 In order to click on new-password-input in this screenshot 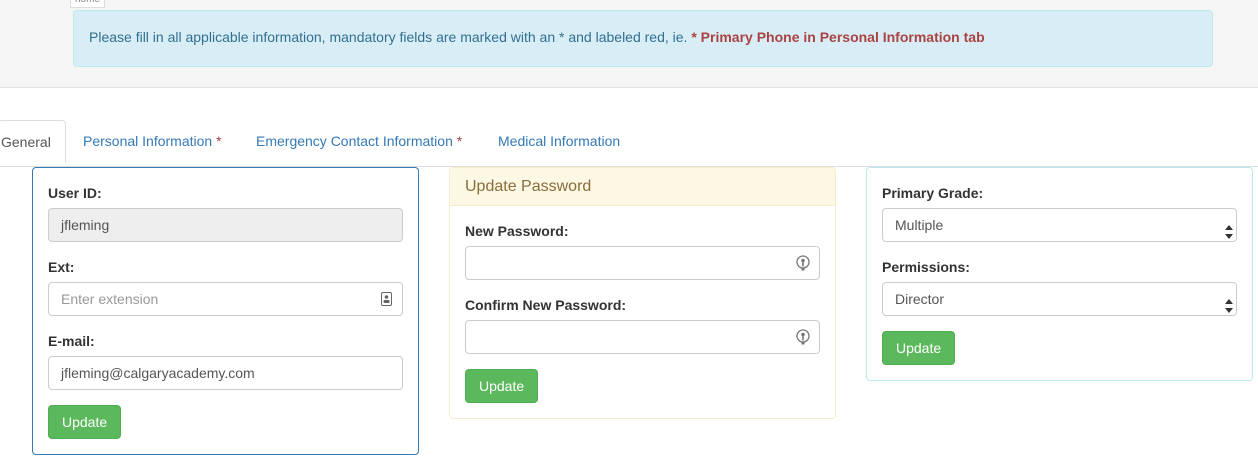, I will do `click(642, 263)`.